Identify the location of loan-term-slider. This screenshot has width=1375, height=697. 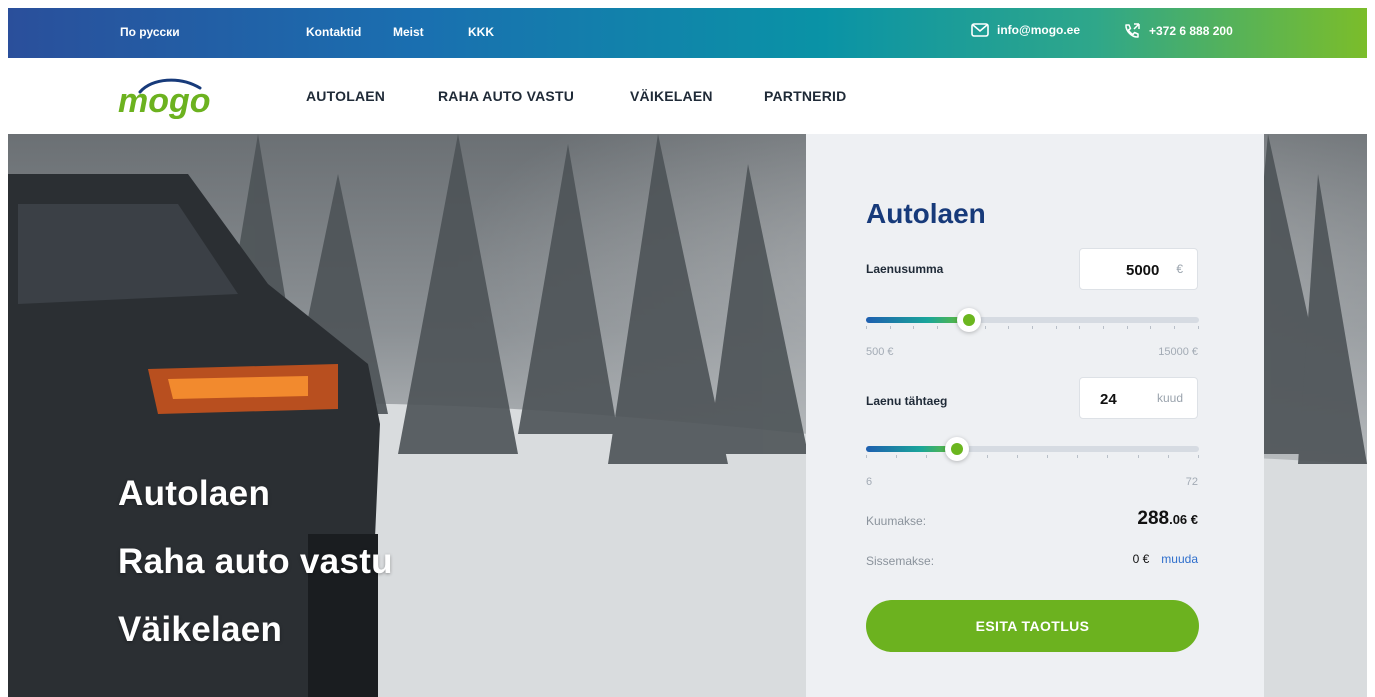
(1032, 449).